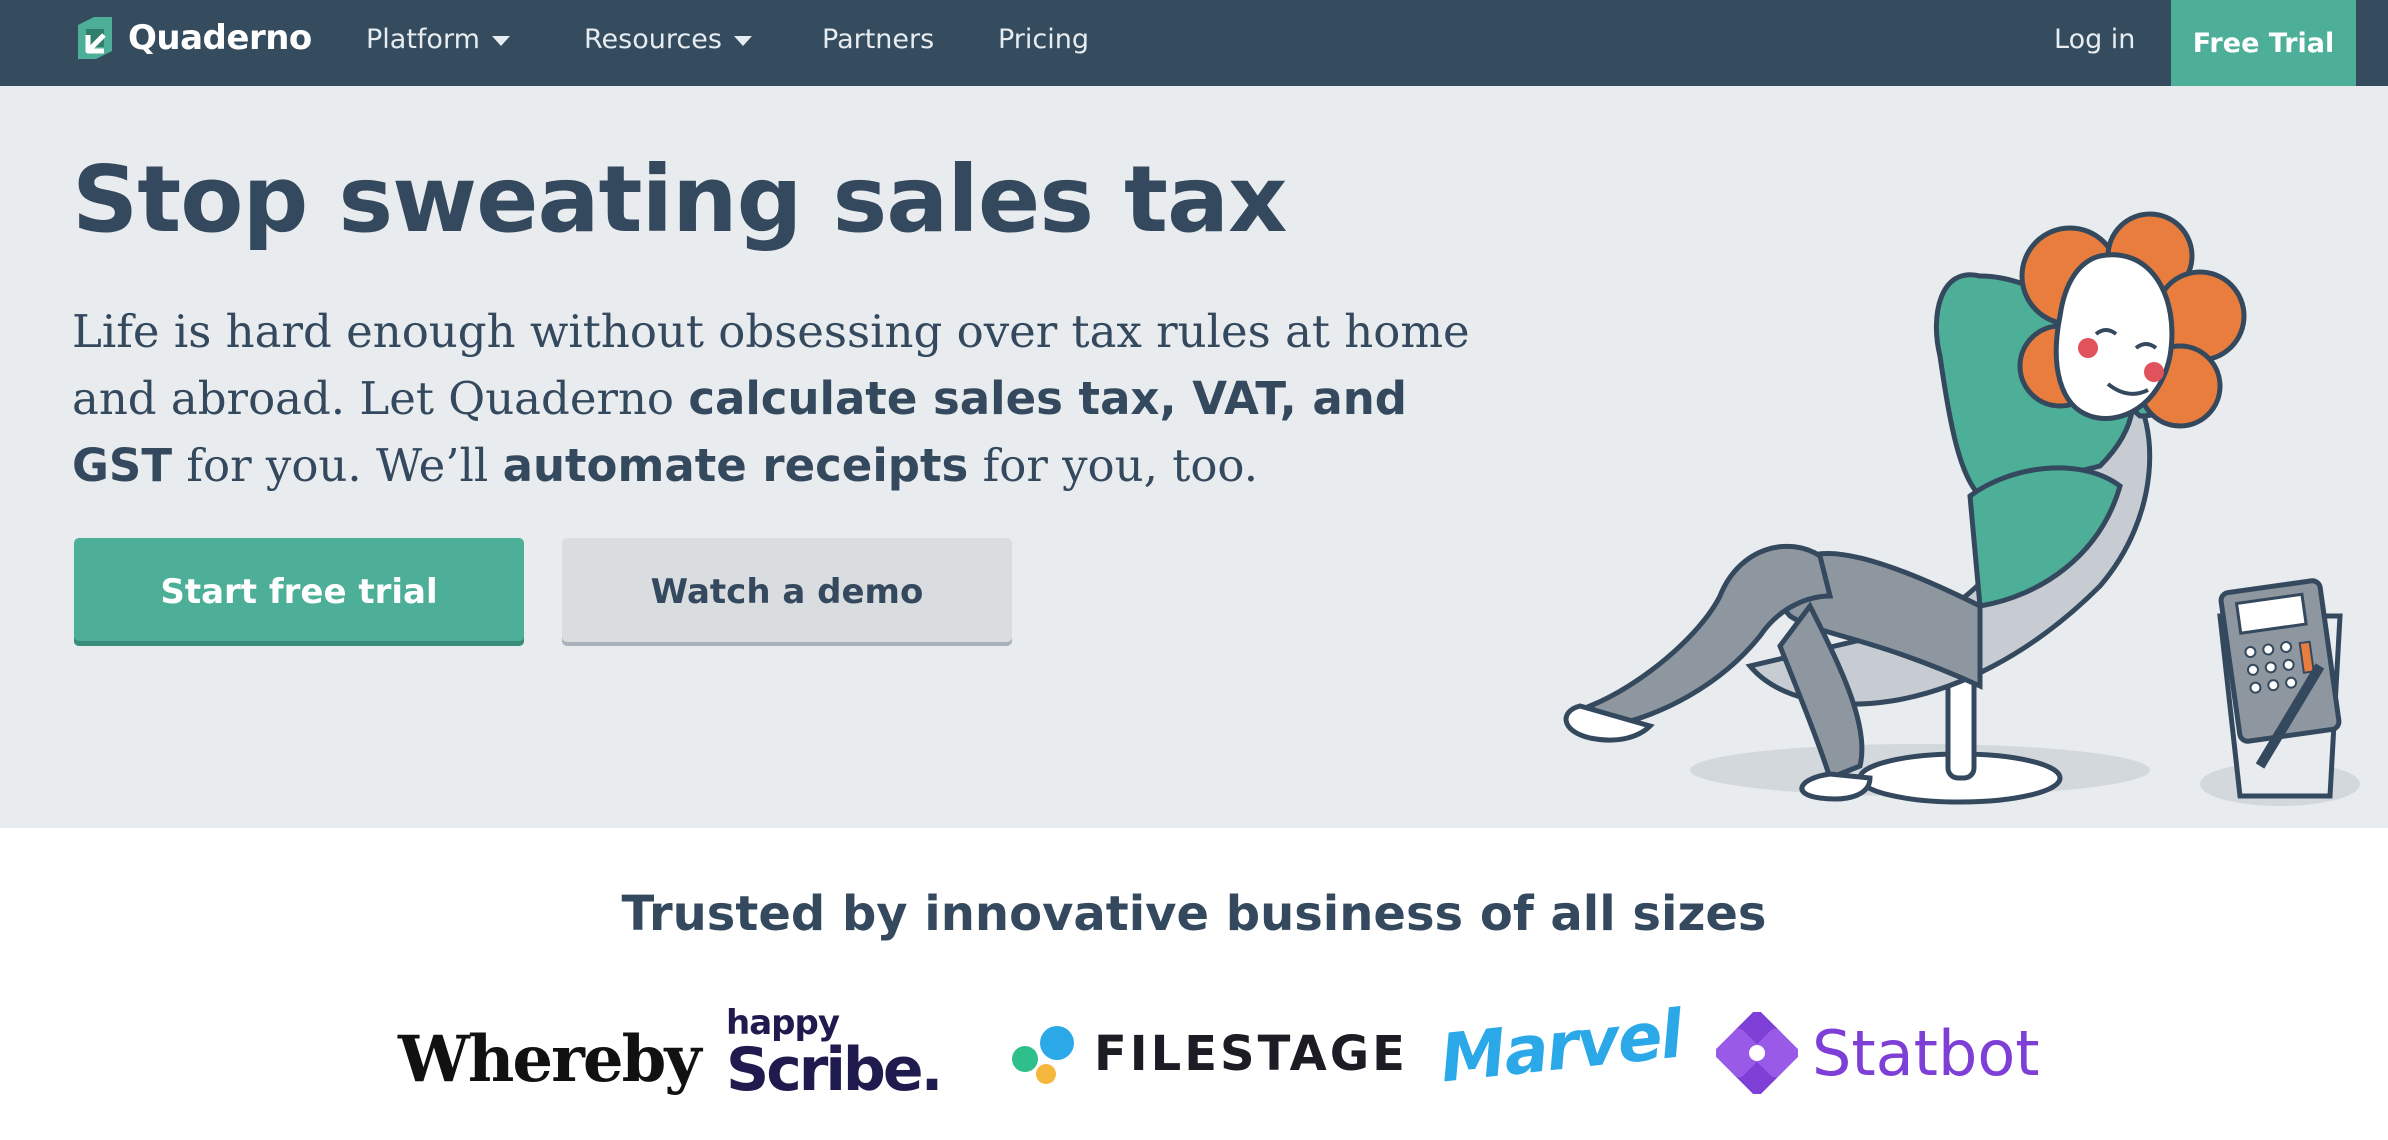 The height and width of the screenshot is (1140, 2388). I want to click on nav-item-platform: Platform, so click(438, 39).